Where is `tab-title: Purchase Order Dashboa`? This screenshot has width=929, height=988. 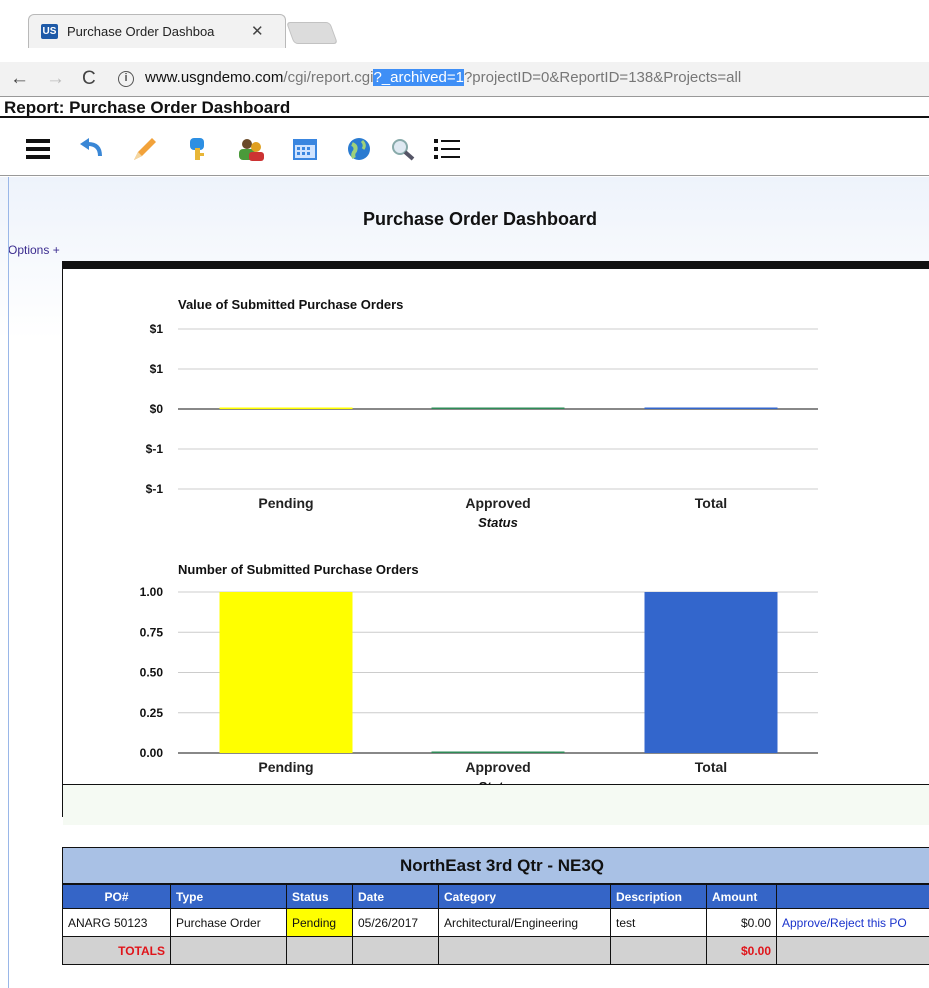 tab-title: Purchase Order Dashboa is located at coordinates (141, 31).